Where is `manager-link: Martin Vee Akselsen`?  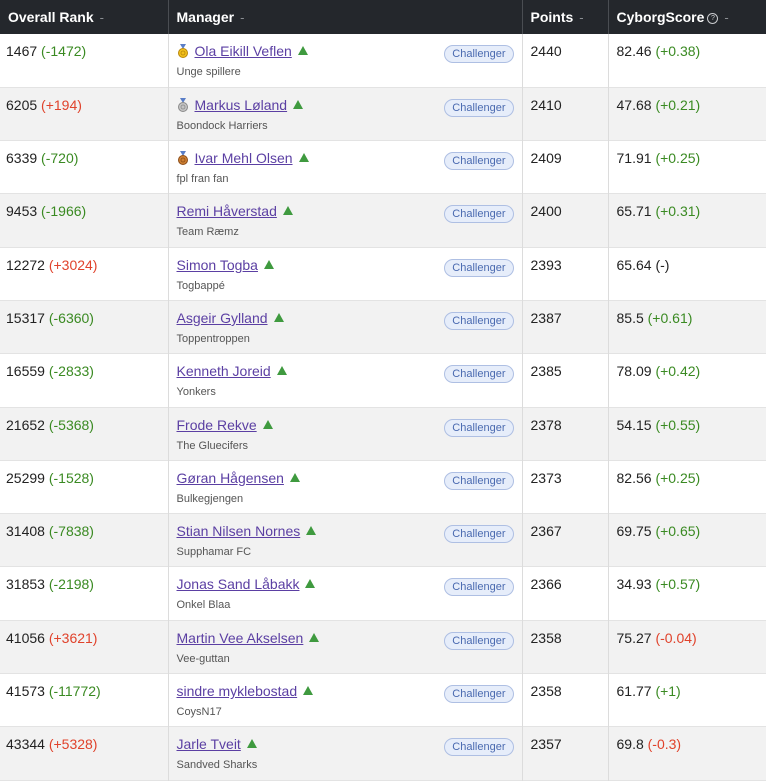 manager-link: Martin Vee Akselsen is located at coordinates (240, 638).